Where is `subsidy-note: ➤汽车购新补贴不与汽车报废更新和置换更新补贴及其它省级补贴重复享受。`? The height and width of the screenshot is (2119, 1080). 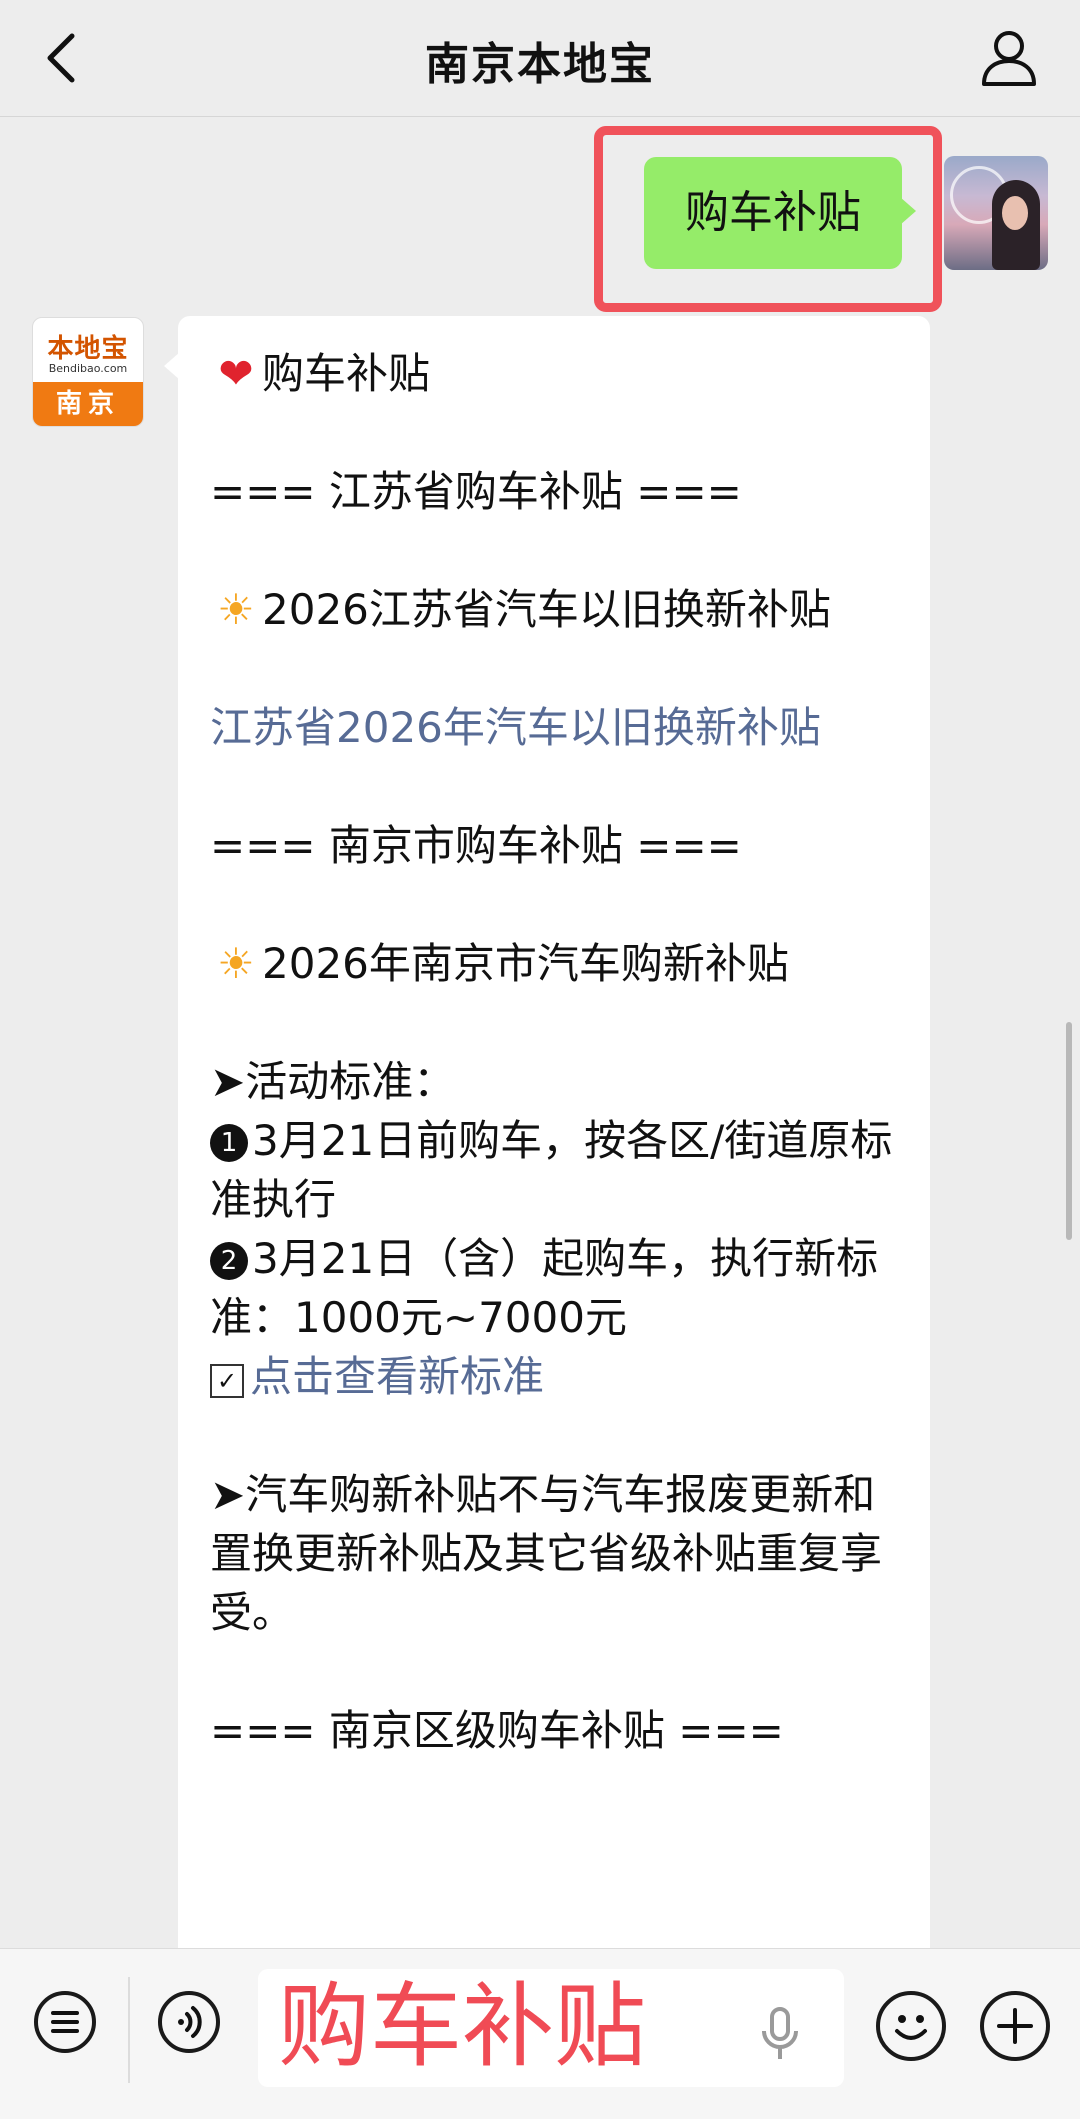 subsidy-note: ➤汽车购新补贴不与汽车报废更新和置换更新补贴及其它省级补贴重复享受。 is located at coordinates (546, 1553).